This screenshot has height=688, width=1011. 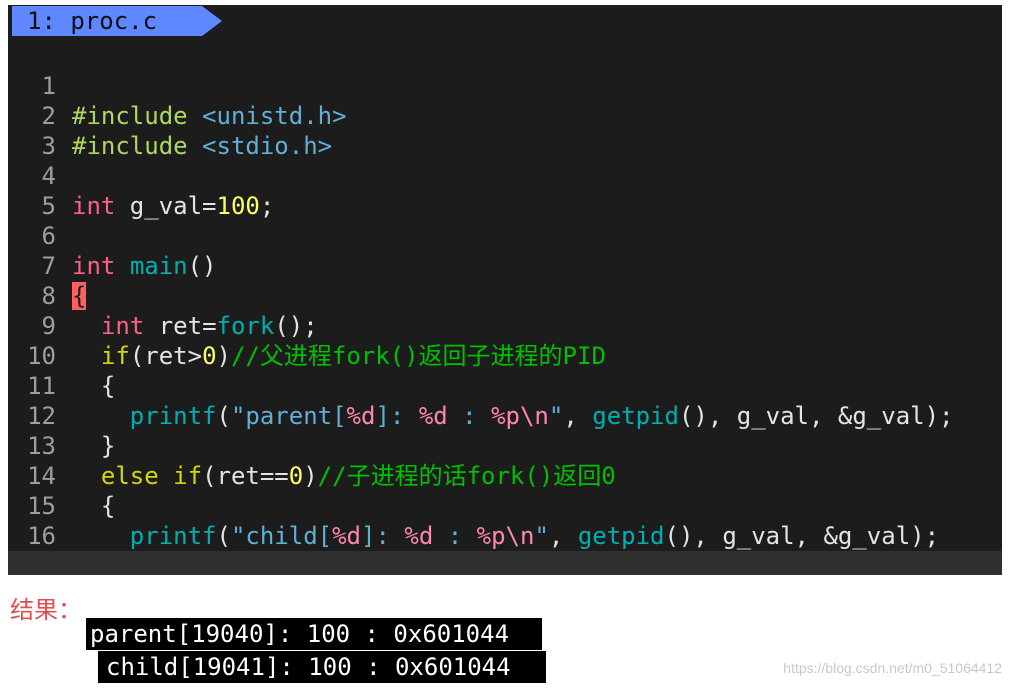 I want to click on code-line-12: 12 }, so click(x=505, y=415).